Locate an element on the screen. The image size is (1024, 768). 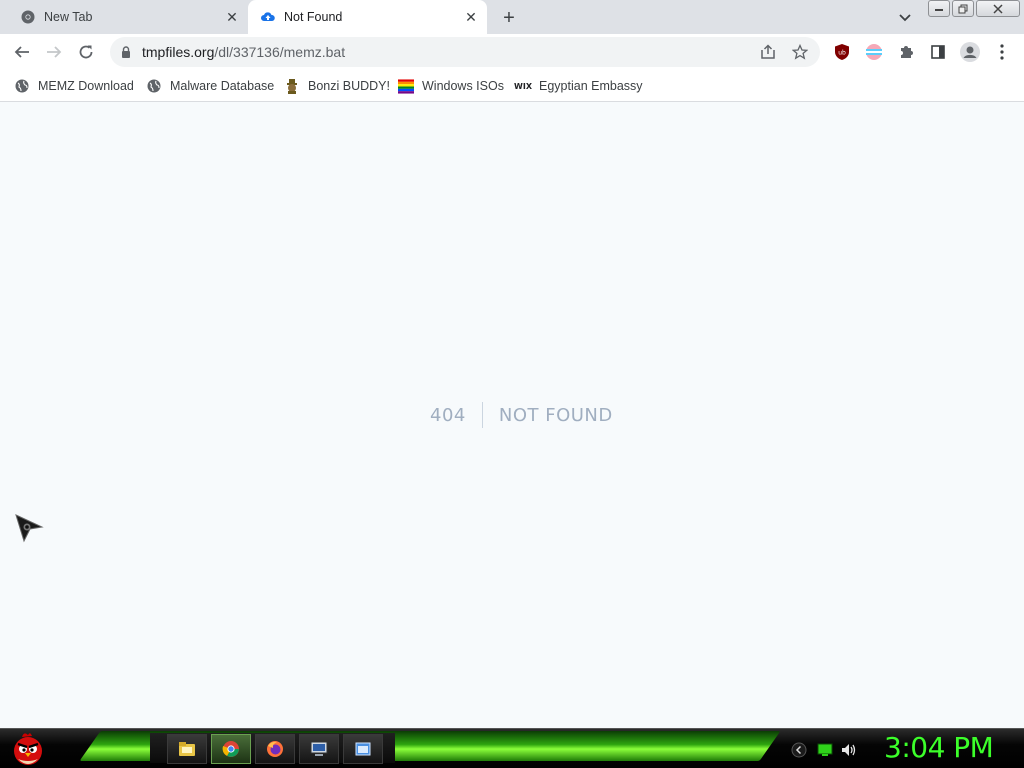
firefox-icon is located at coordinates (275, 749).